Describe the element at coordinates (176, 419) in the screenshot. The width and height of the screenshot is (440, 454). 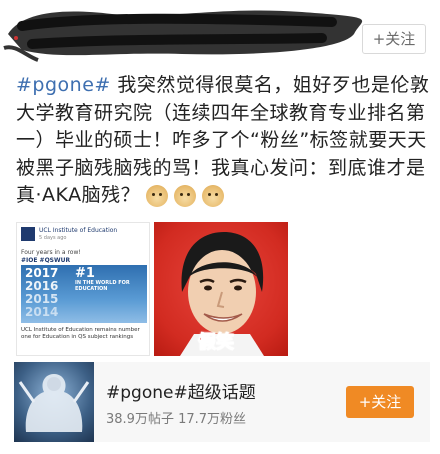
I see `topic-stats: 38.9万帖子 17.7万粉丝` at that location.